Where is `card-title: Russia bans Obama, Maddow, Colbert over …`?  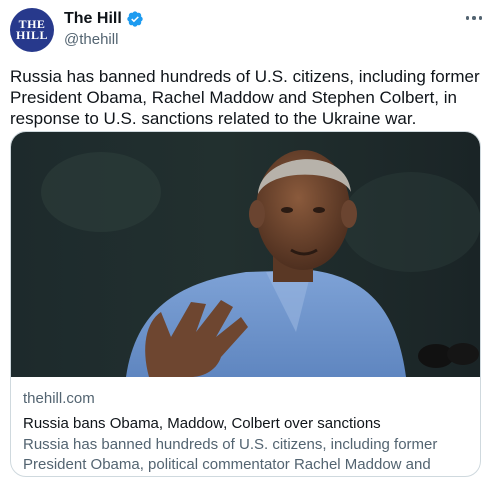 card-title: Russia bans Obama, Maddow, Colbert over … is located at coordinates (248, 424).